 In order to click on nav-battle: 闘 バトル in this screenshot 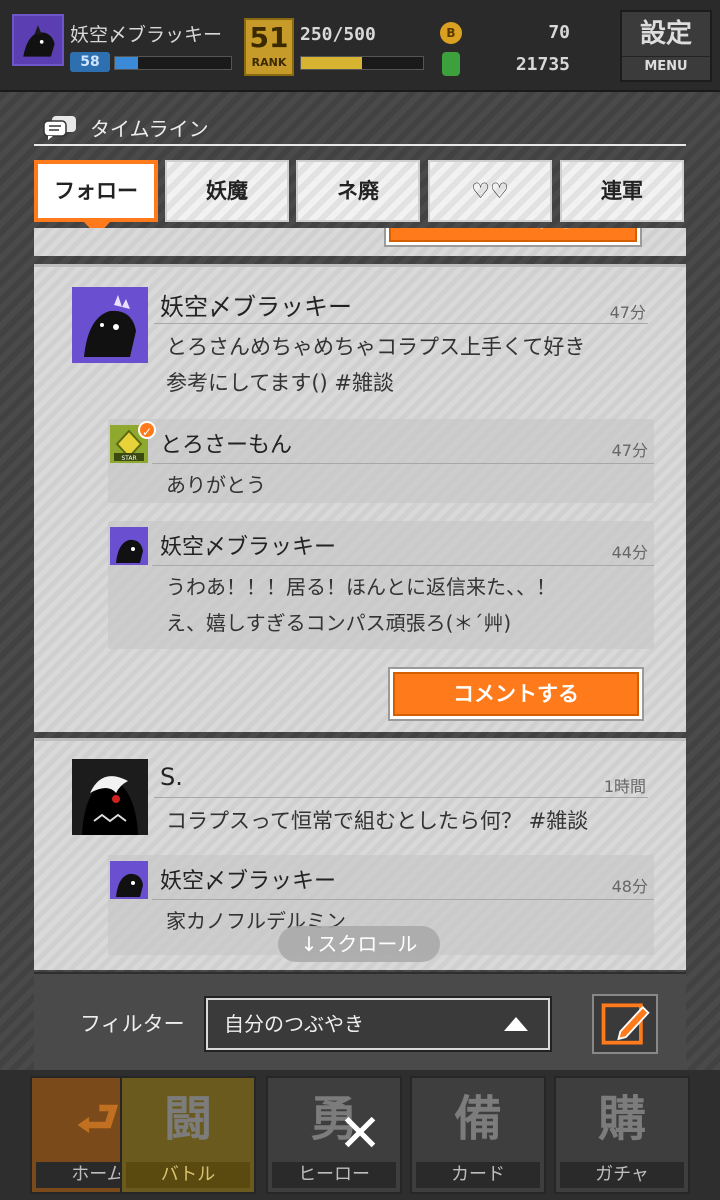, I will do `click(188, 1135)`.